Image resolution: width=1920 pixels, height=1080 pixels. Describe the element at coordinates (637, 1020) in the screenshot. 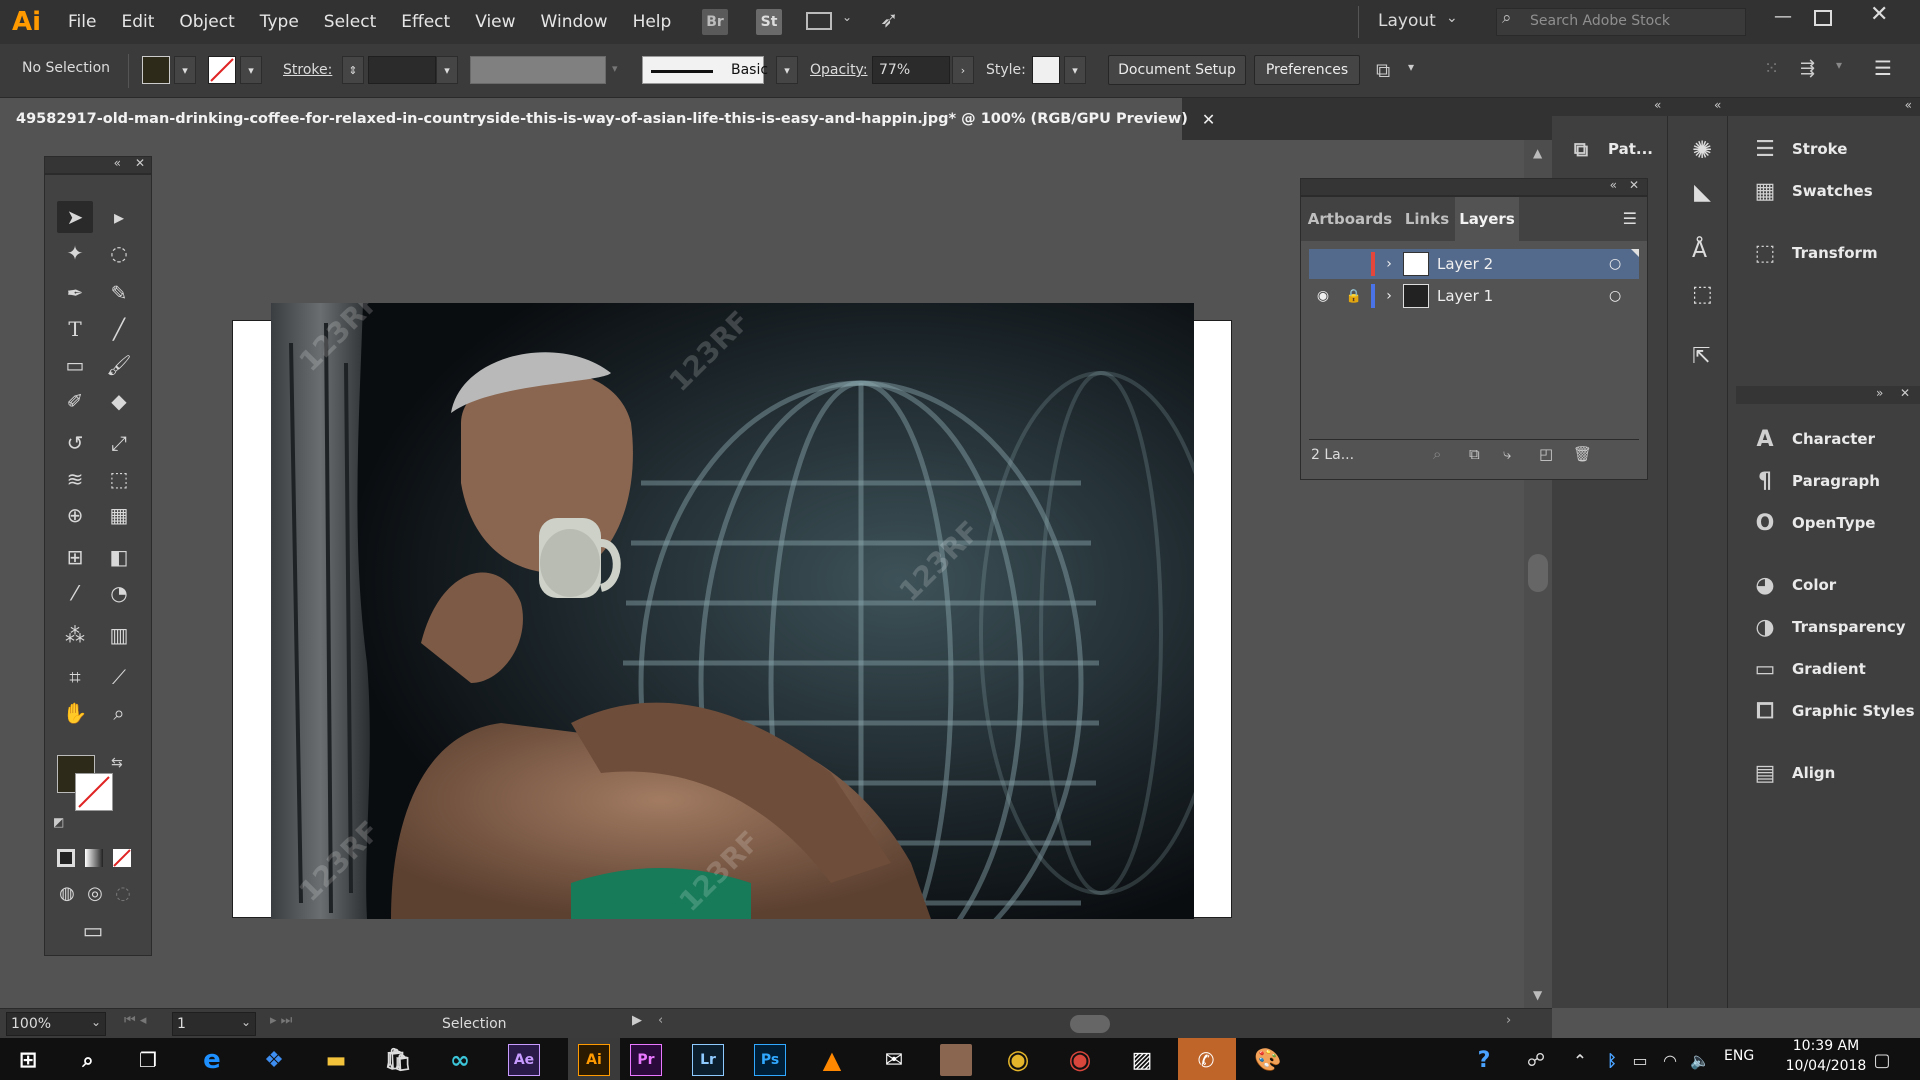

I see `status-menu-icon: ▶` at that location.